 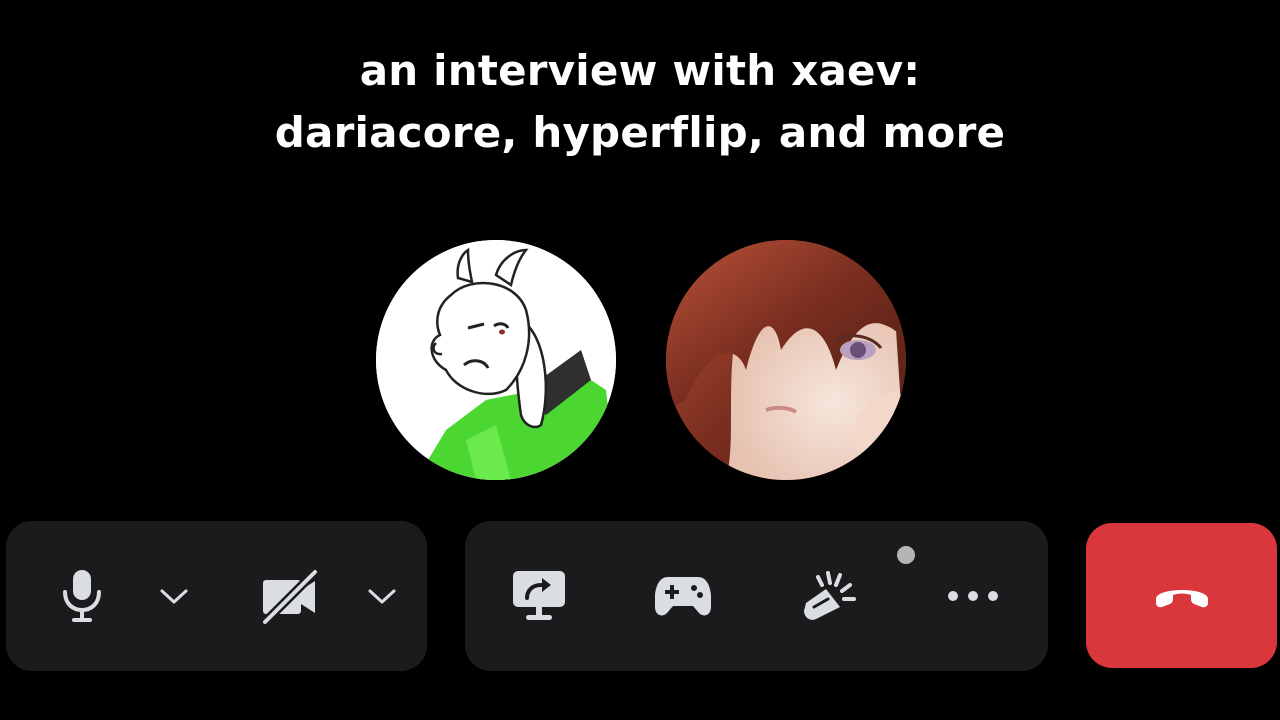 I want to click on soundboard-button, so click(x=829, y=596).